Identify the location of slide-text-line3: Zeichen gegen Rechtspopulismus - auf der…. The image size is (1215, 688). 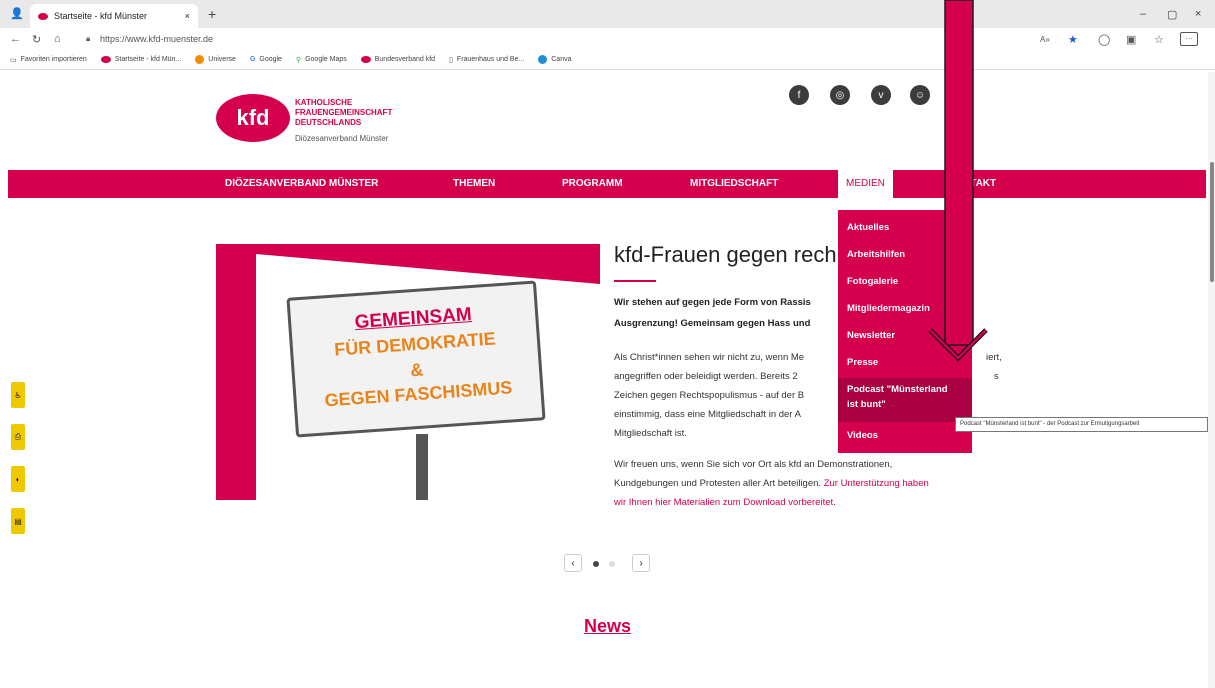
(709, 395).